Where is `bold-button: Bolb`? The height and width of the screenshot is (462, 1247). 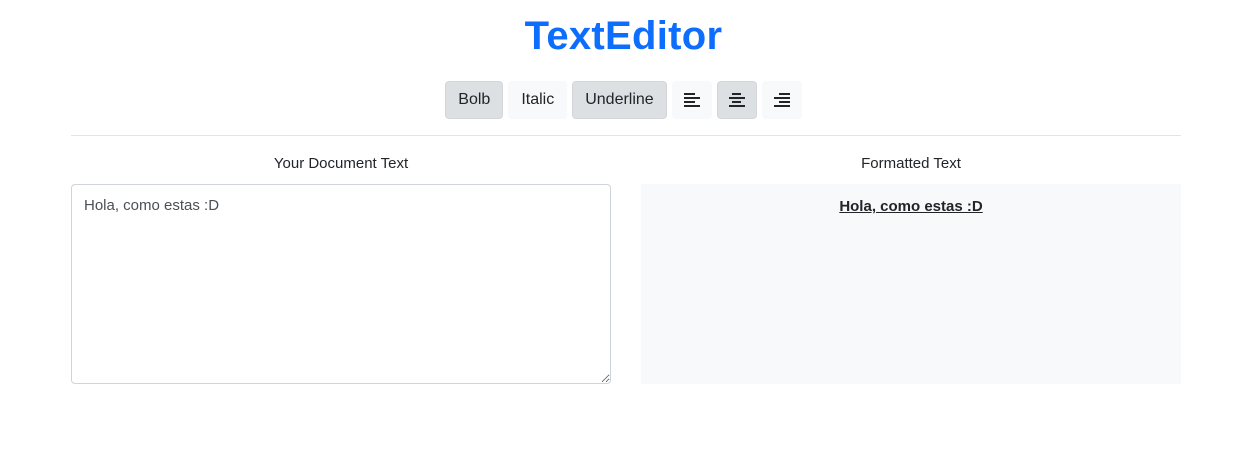
bold-button: Bolb is located at coordinates (474, 100).